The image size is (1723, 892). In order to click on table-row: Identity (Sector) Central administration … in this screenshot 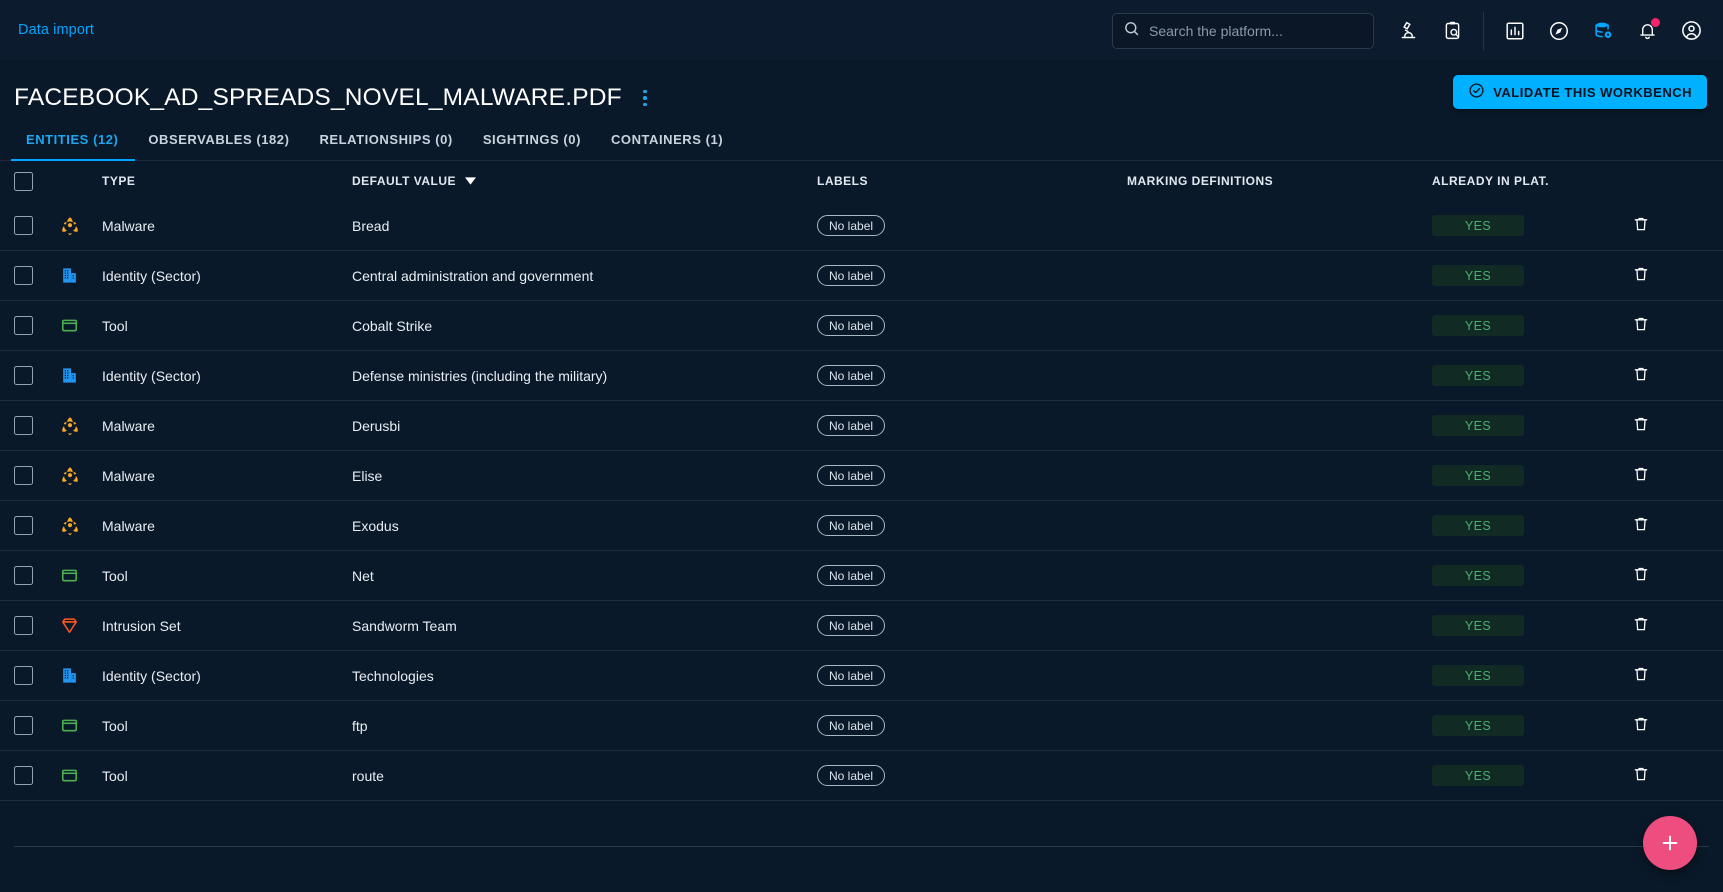, I will do `click(861, 276)`.